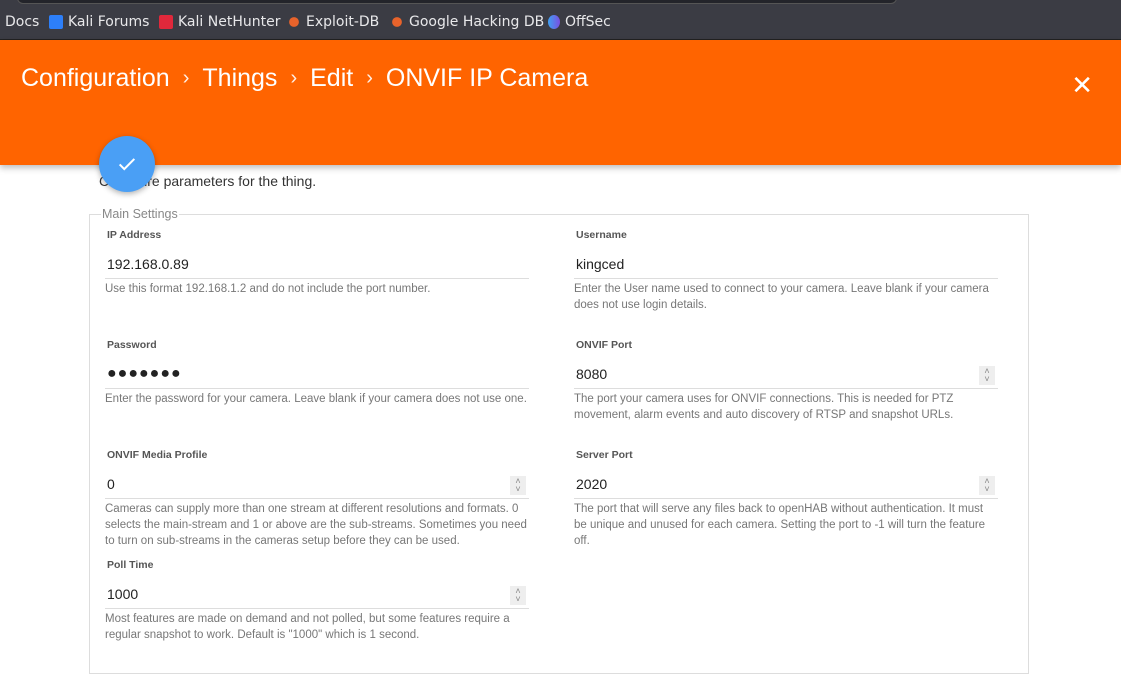 The width and height of the screenshot is (1121, 674). Describe the element at coordinates (343, 22) in the screenshot. I see `bookmark-label: Exploit-DB` at that location.